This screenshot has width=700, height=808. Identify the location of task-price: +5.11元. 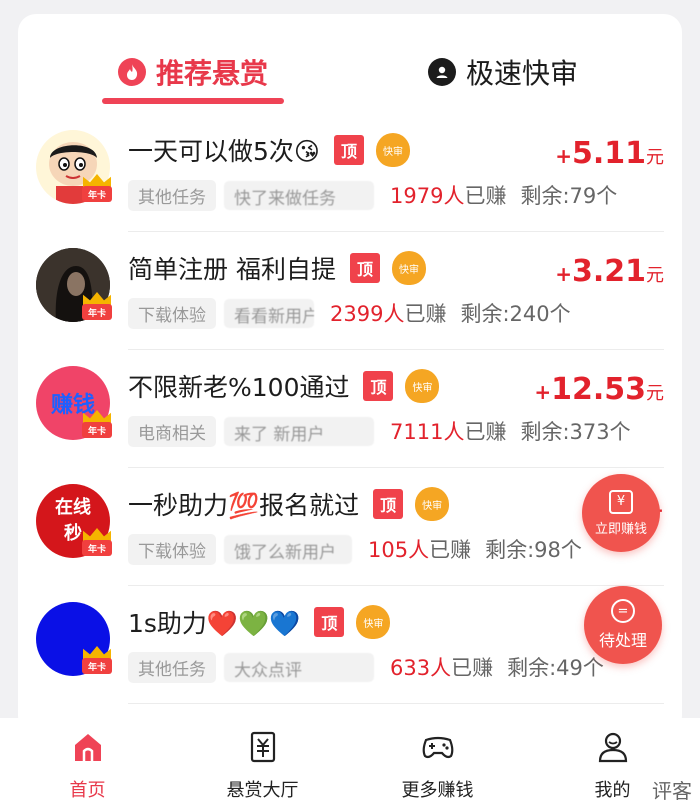
(609, 153).